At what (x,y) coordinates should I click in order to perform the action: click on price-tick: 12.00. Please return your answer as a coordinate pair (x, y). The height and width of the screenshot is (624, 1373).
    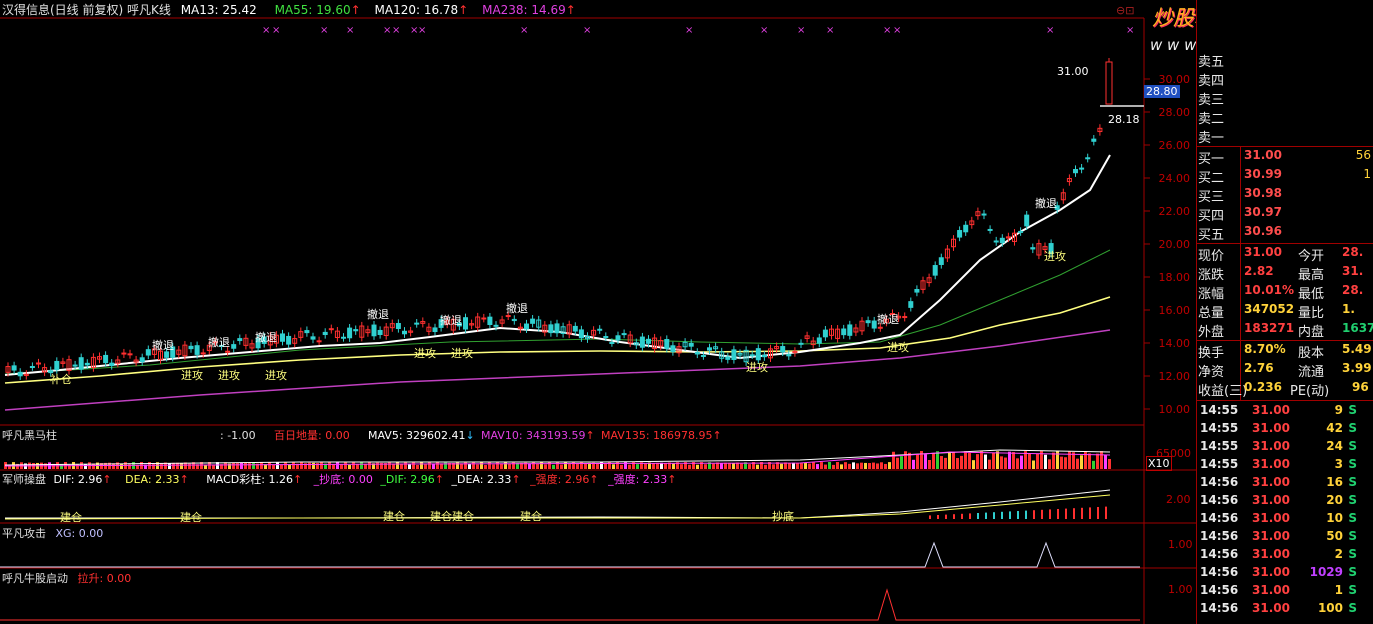
    Looking at the image, I should click on (1174, 376).